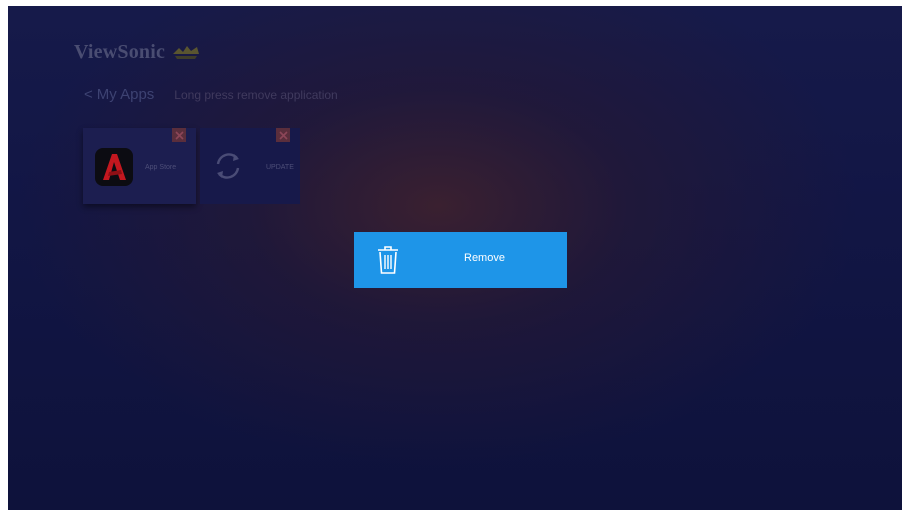 This screenshot has width=904, height=513. I want to click on app-store-icon, so click(114, 167).